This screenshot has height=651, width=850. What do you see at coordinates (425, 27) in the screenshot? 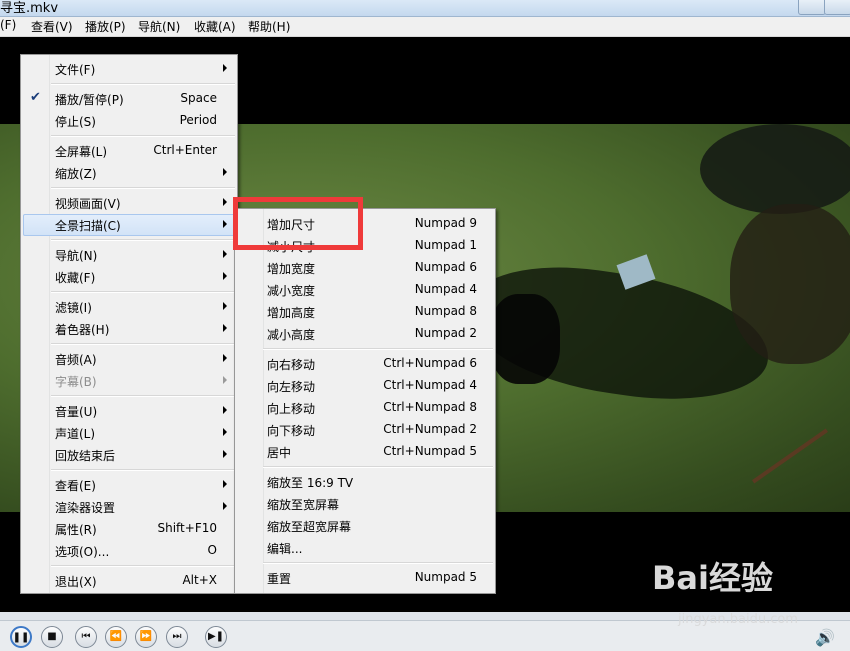
I see `menu-bar: (F) 查看(V) 播放(P) 导航(N) 收藏(A) 帮助(H)` at bounding box center [425, 27].